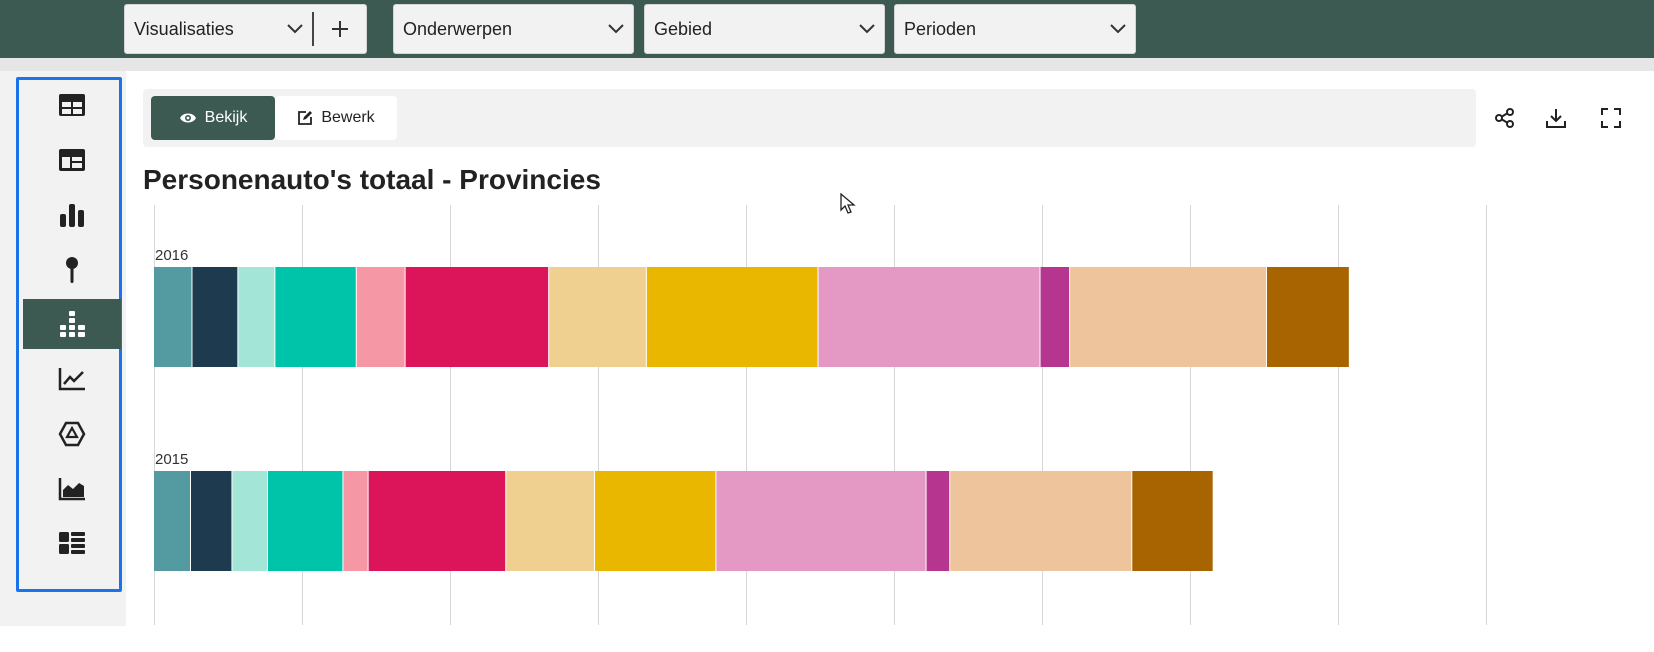  I want to click on gebied-dropdown: Gebied, so click(764, 29).